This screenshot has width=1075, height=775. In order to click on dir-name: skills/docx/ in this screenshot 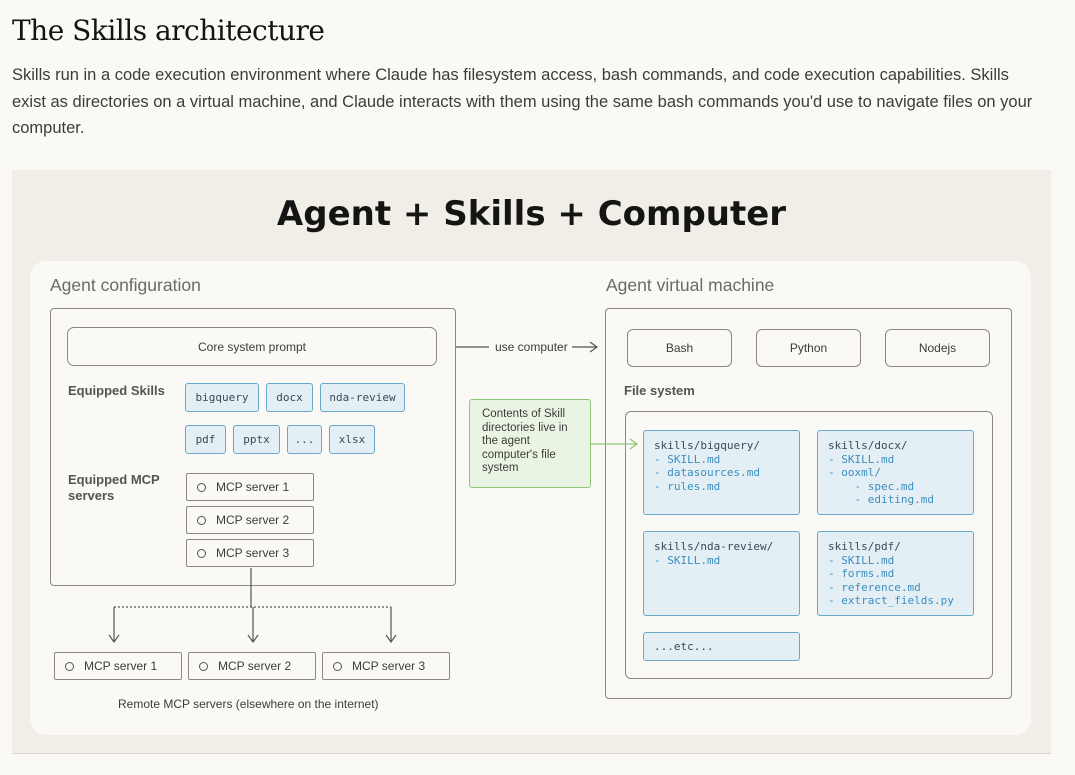, I will do `click(868, 445)`.